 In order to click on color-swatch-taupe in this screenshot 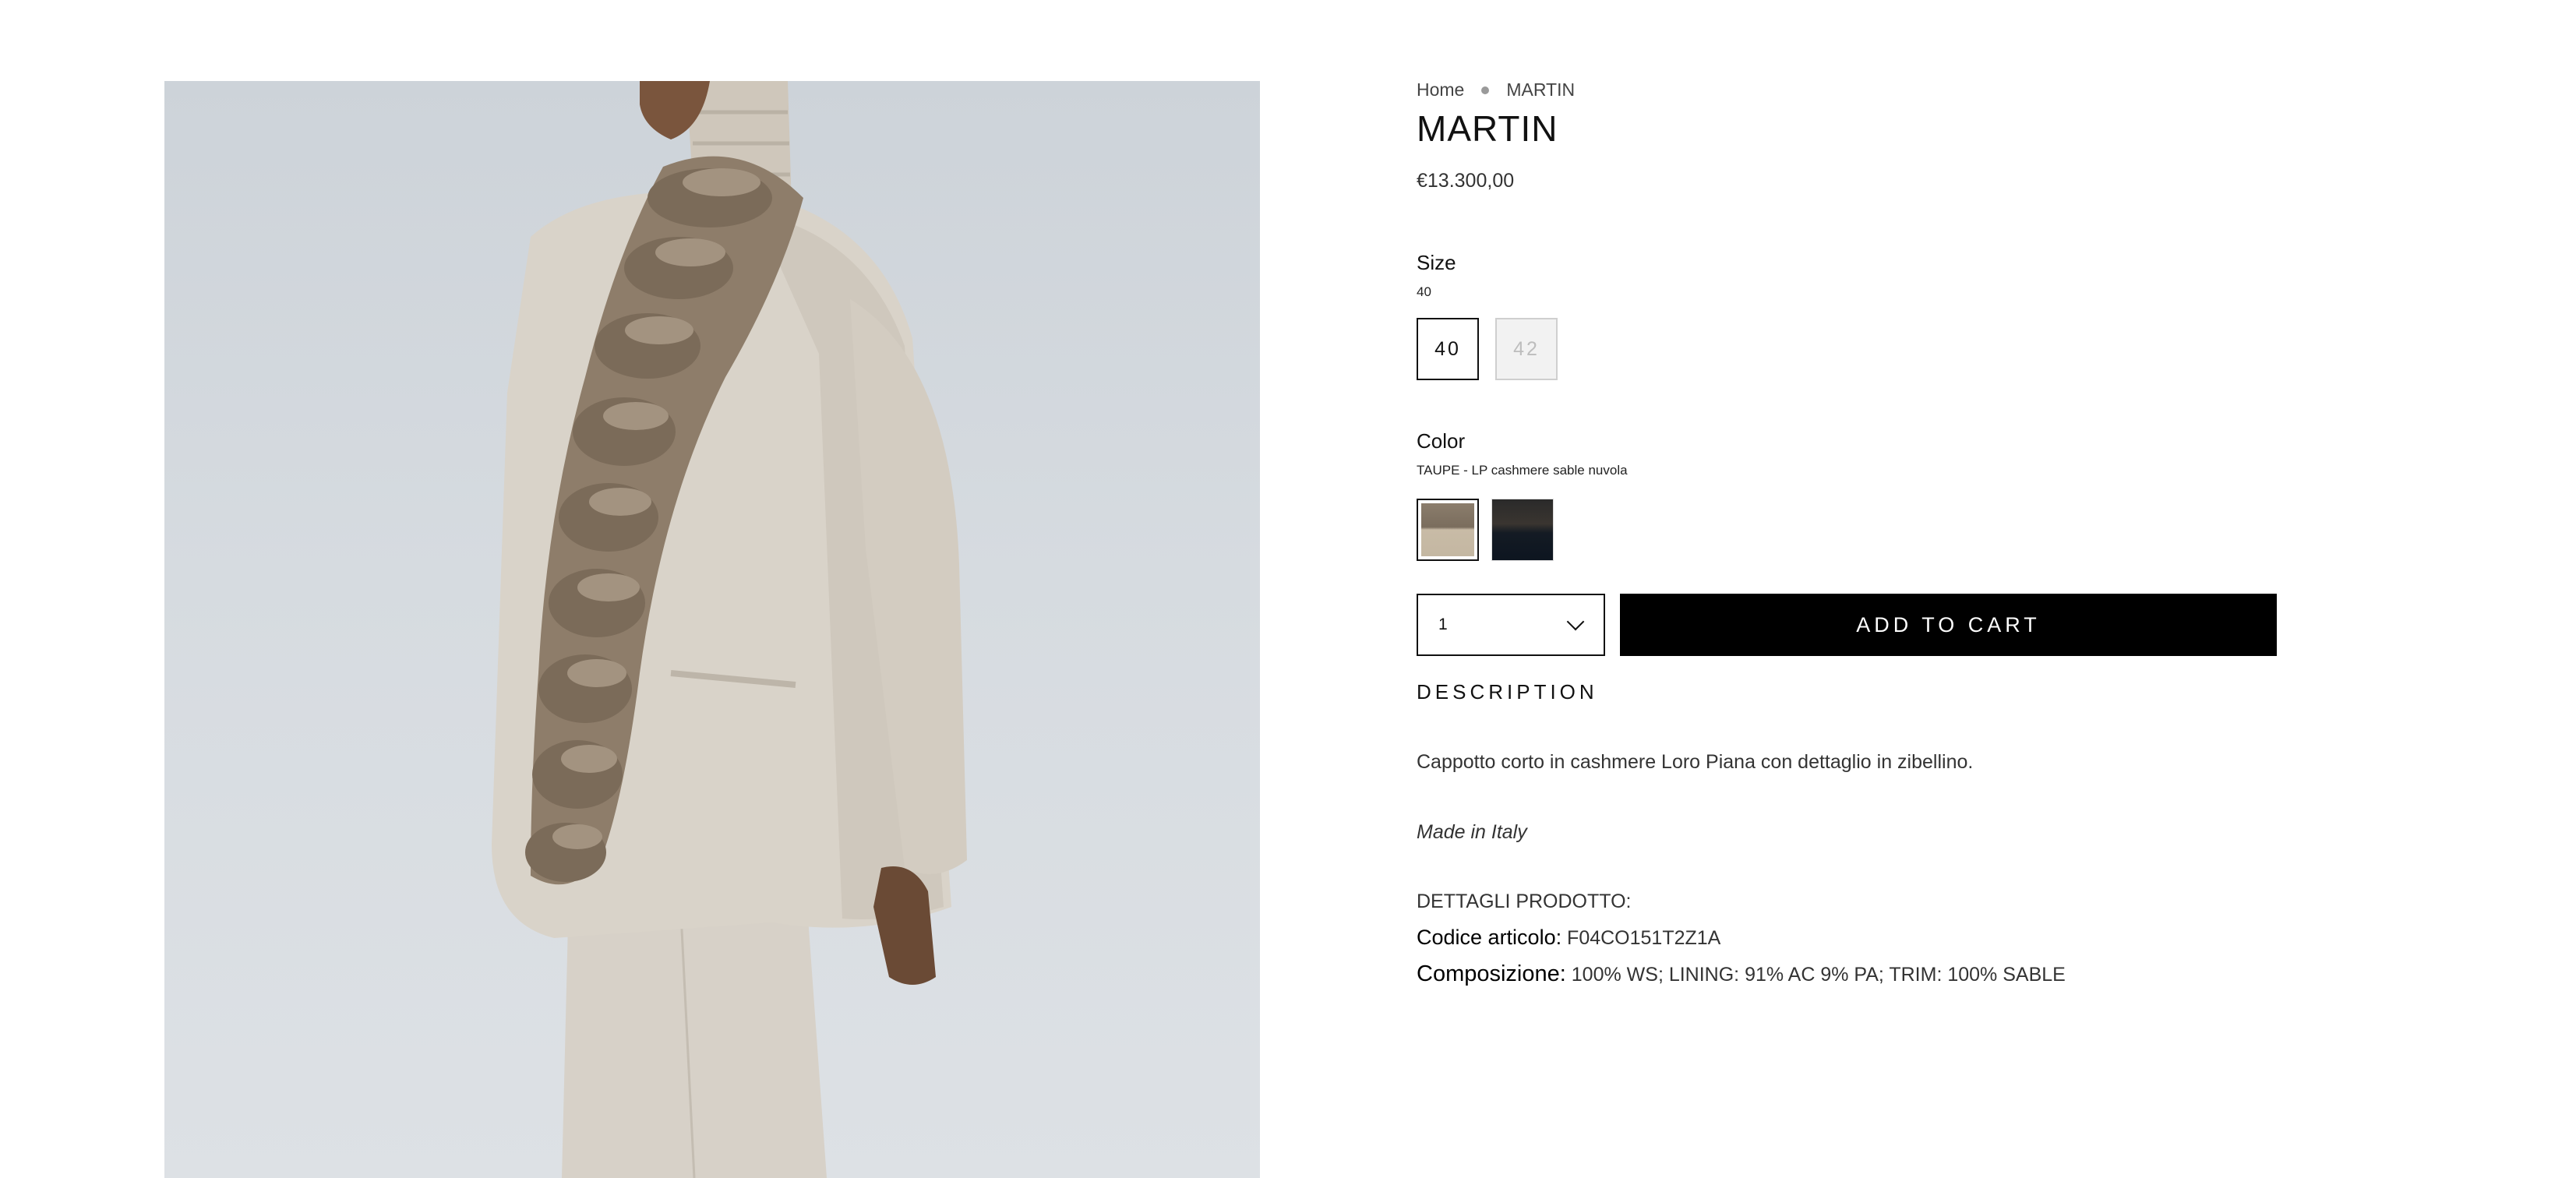, I will do `click(1448, 530)`.